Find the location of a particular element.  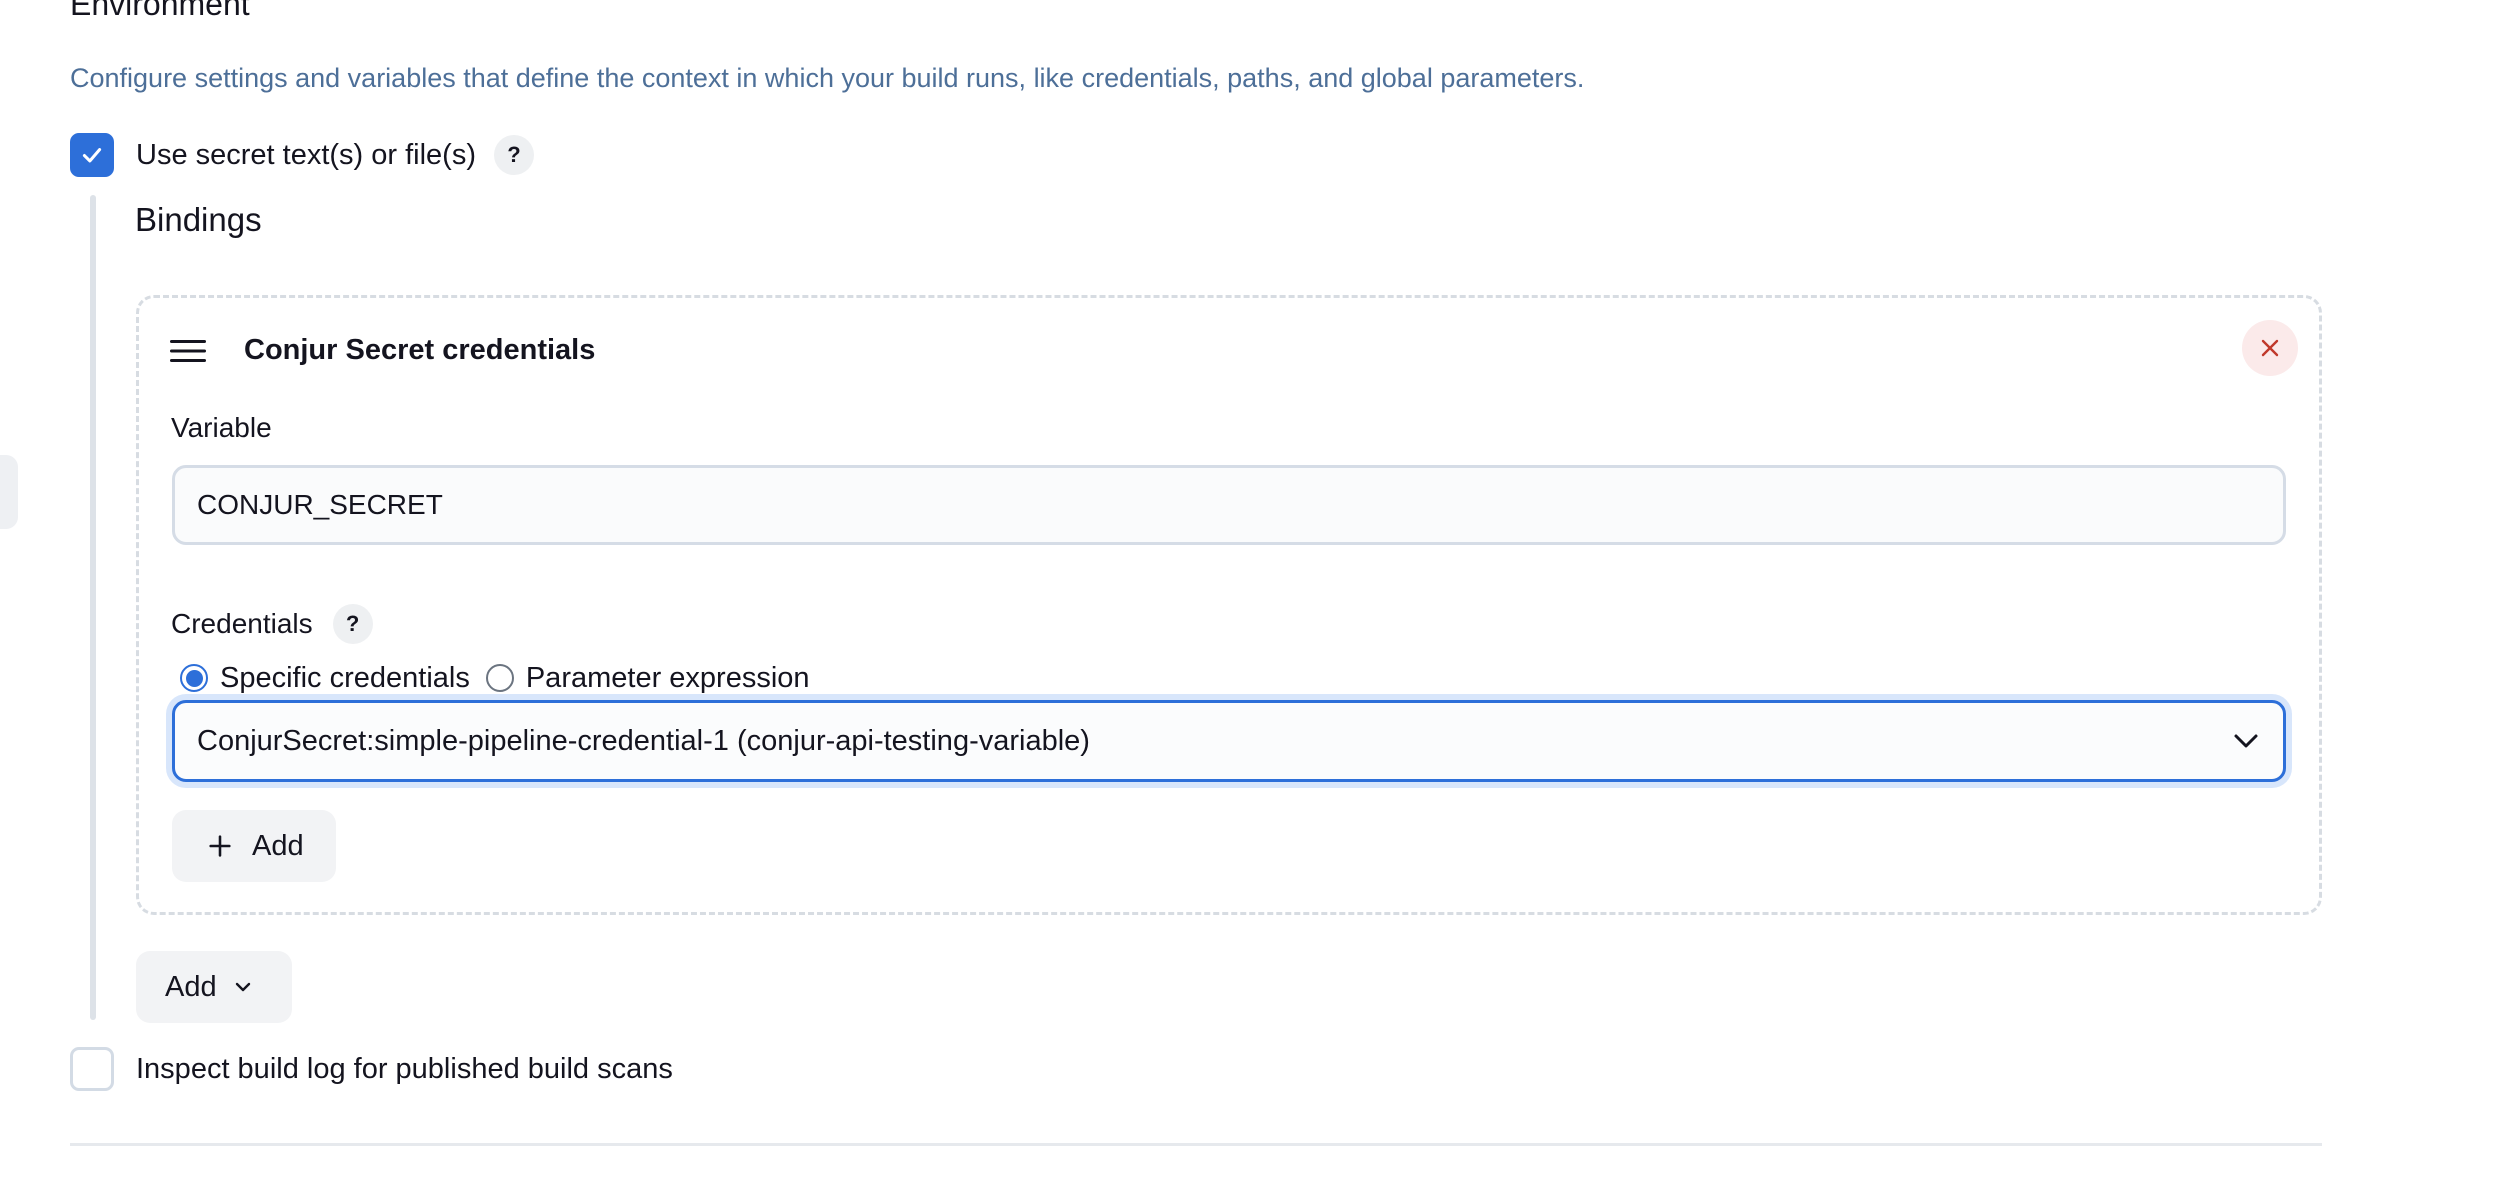

add-binding-button: Add is located at coordinates (214, 987).